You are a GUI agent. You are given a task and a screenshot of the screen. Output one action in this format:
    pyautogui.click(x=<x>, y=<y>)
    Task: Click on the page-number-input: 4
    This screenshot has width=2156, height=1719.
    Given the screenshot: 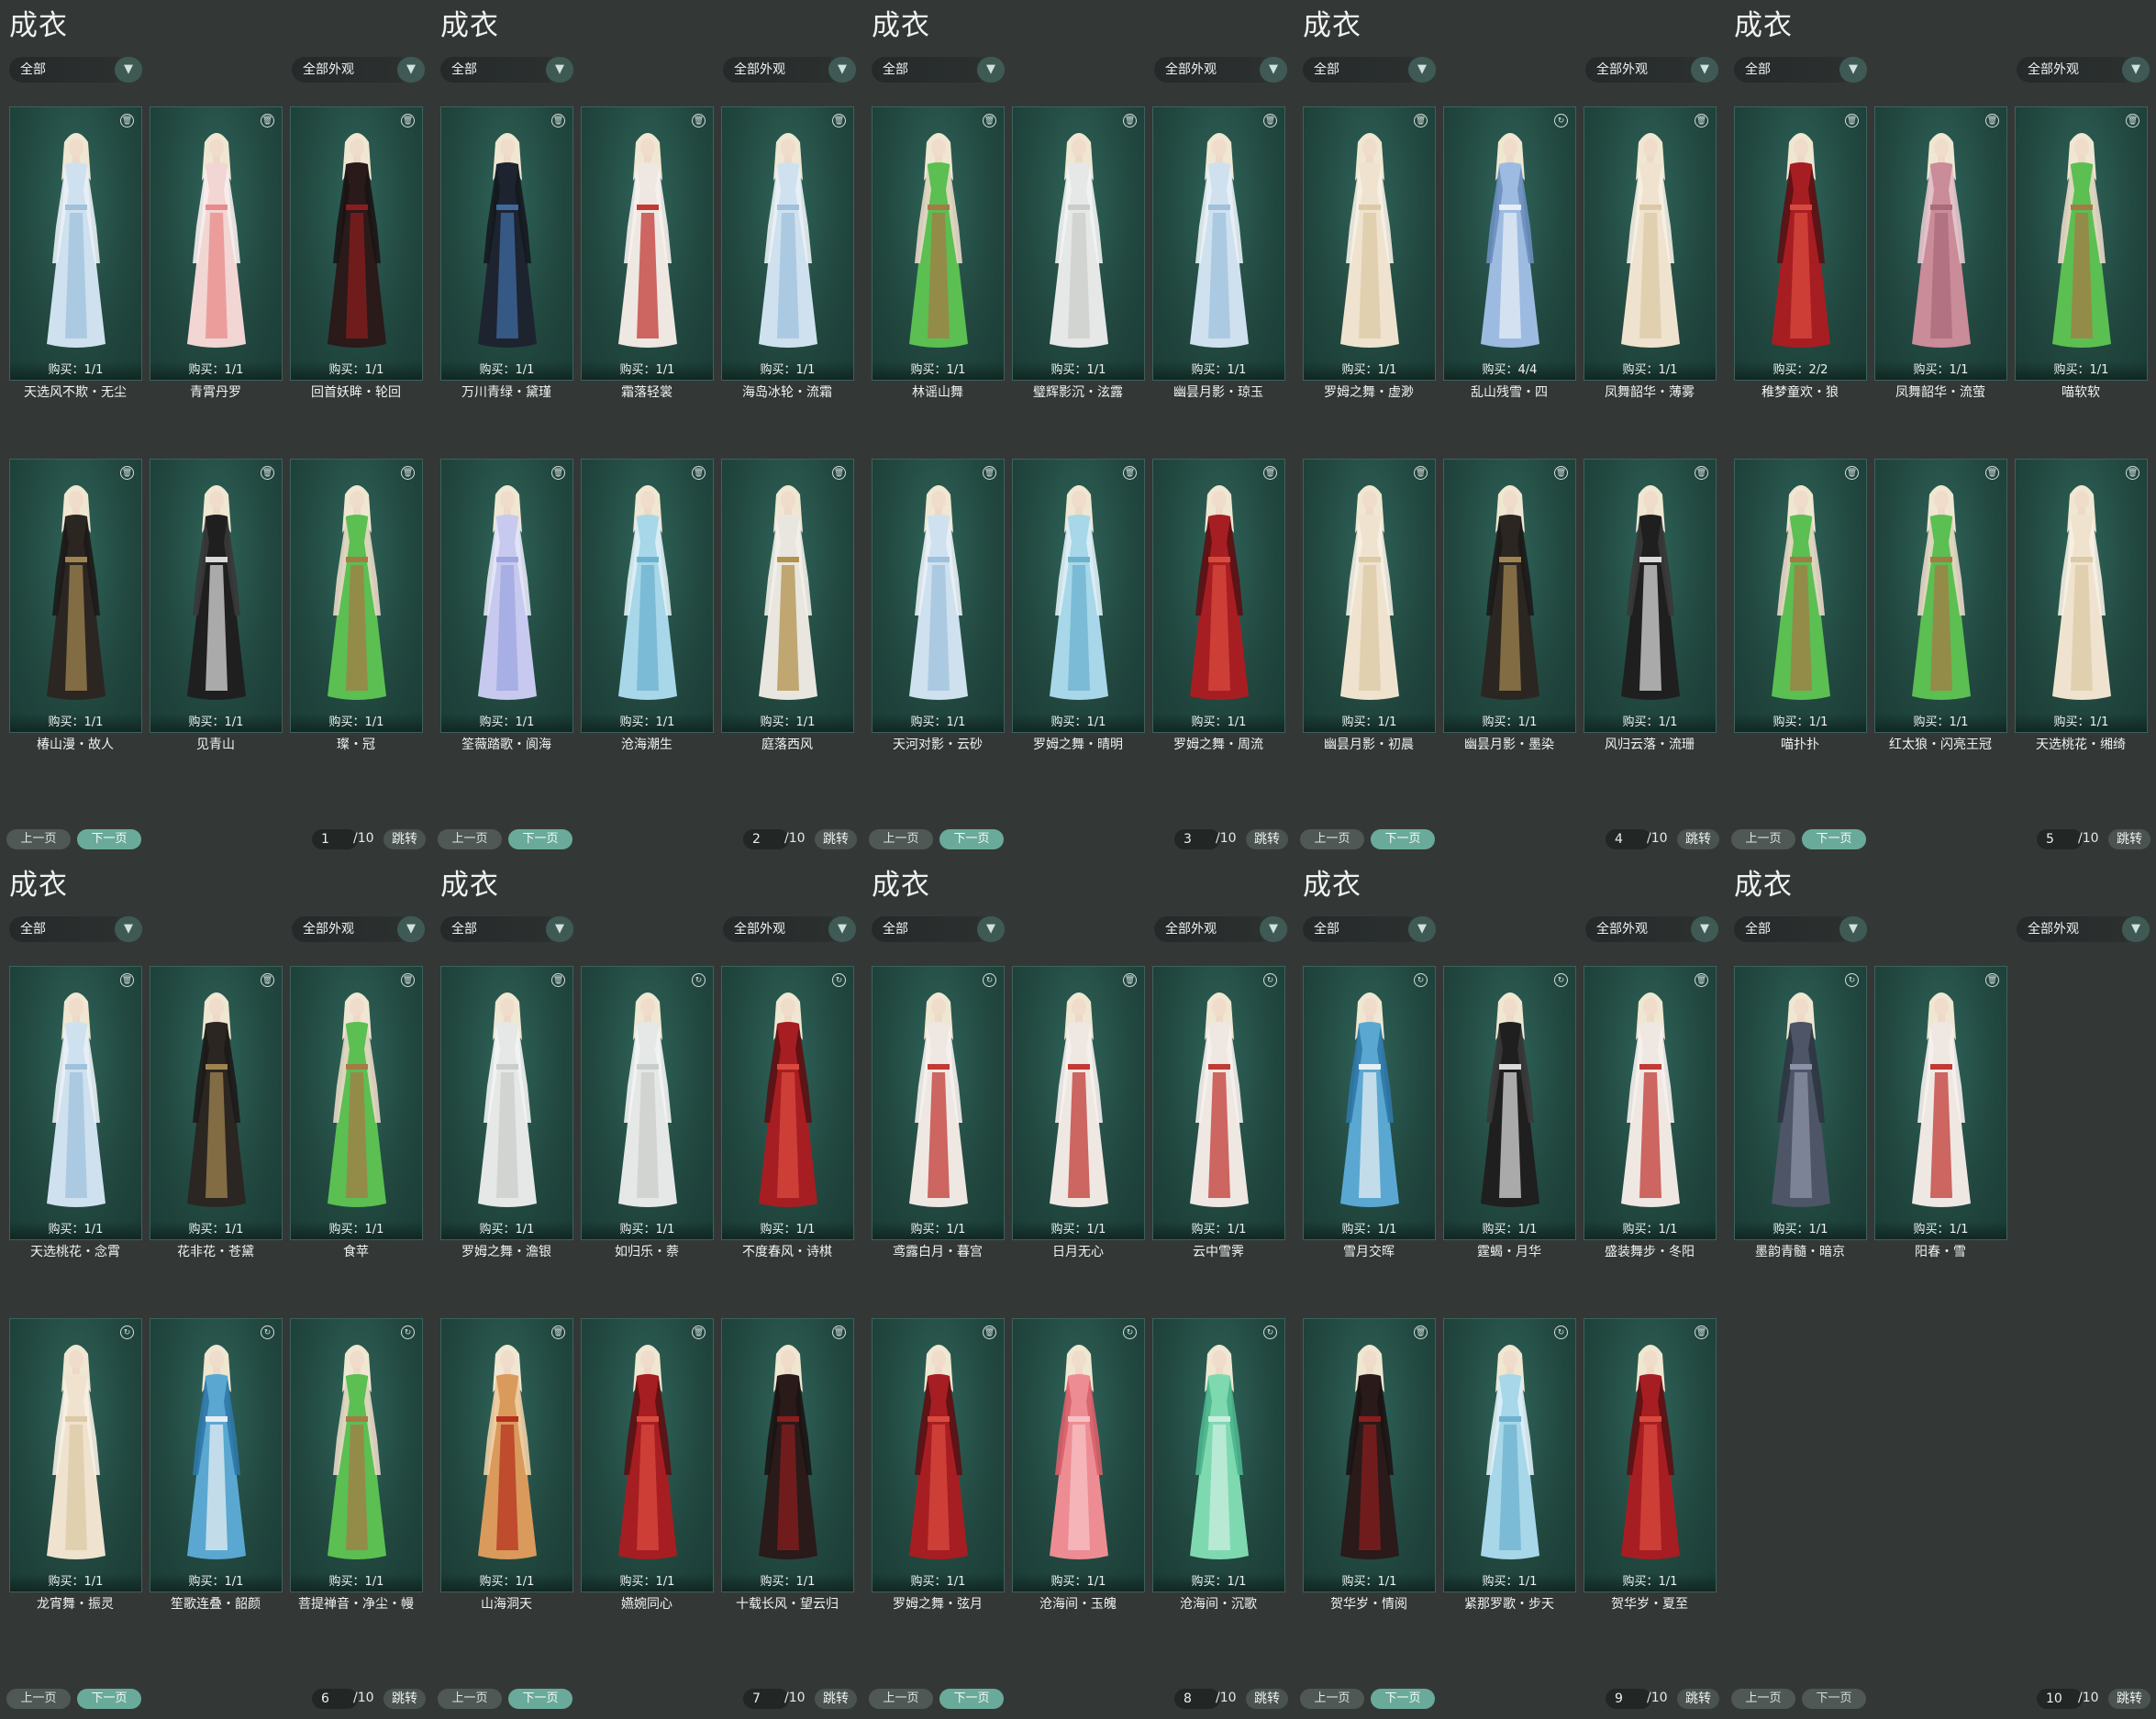 What is the action you would take?
    pyautogui.click(x=1629, y=839)
    